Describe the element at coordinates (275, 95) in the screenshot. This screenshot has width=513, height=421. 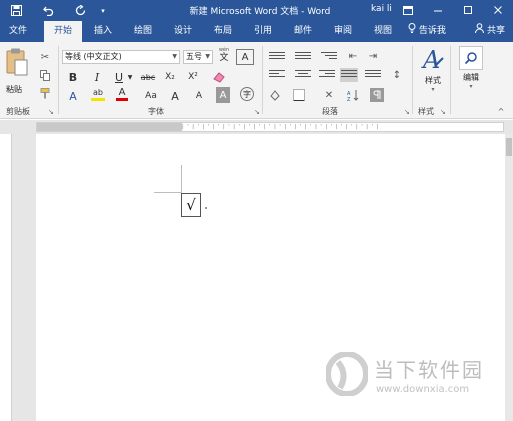
I see `shading-icon` at that location.